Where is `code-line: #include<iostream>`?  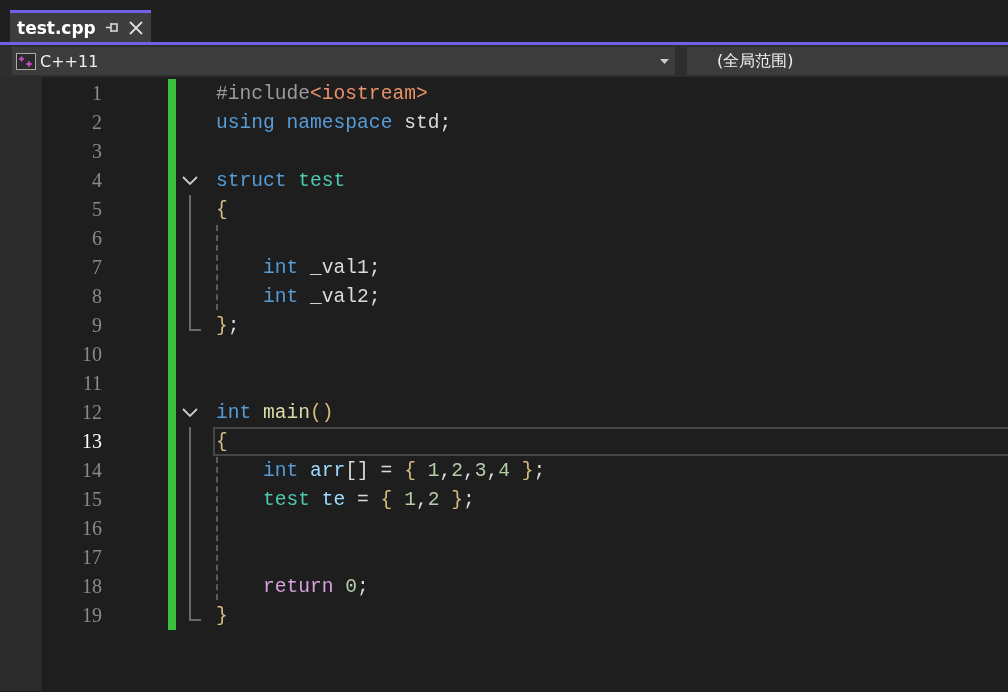
code-line: #include<iostream> is located at coordinates (322, 93).